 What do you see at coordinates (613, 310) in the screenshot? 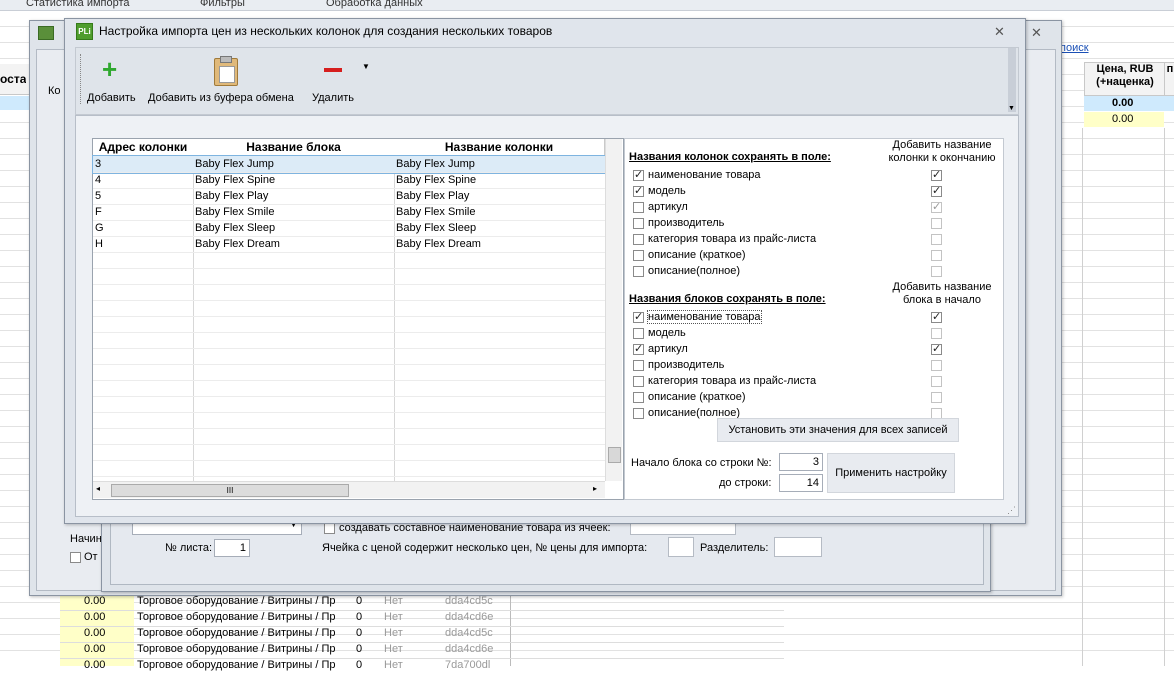
I see `grid-vertical-scrollbar` at bounding box center [613, 310].